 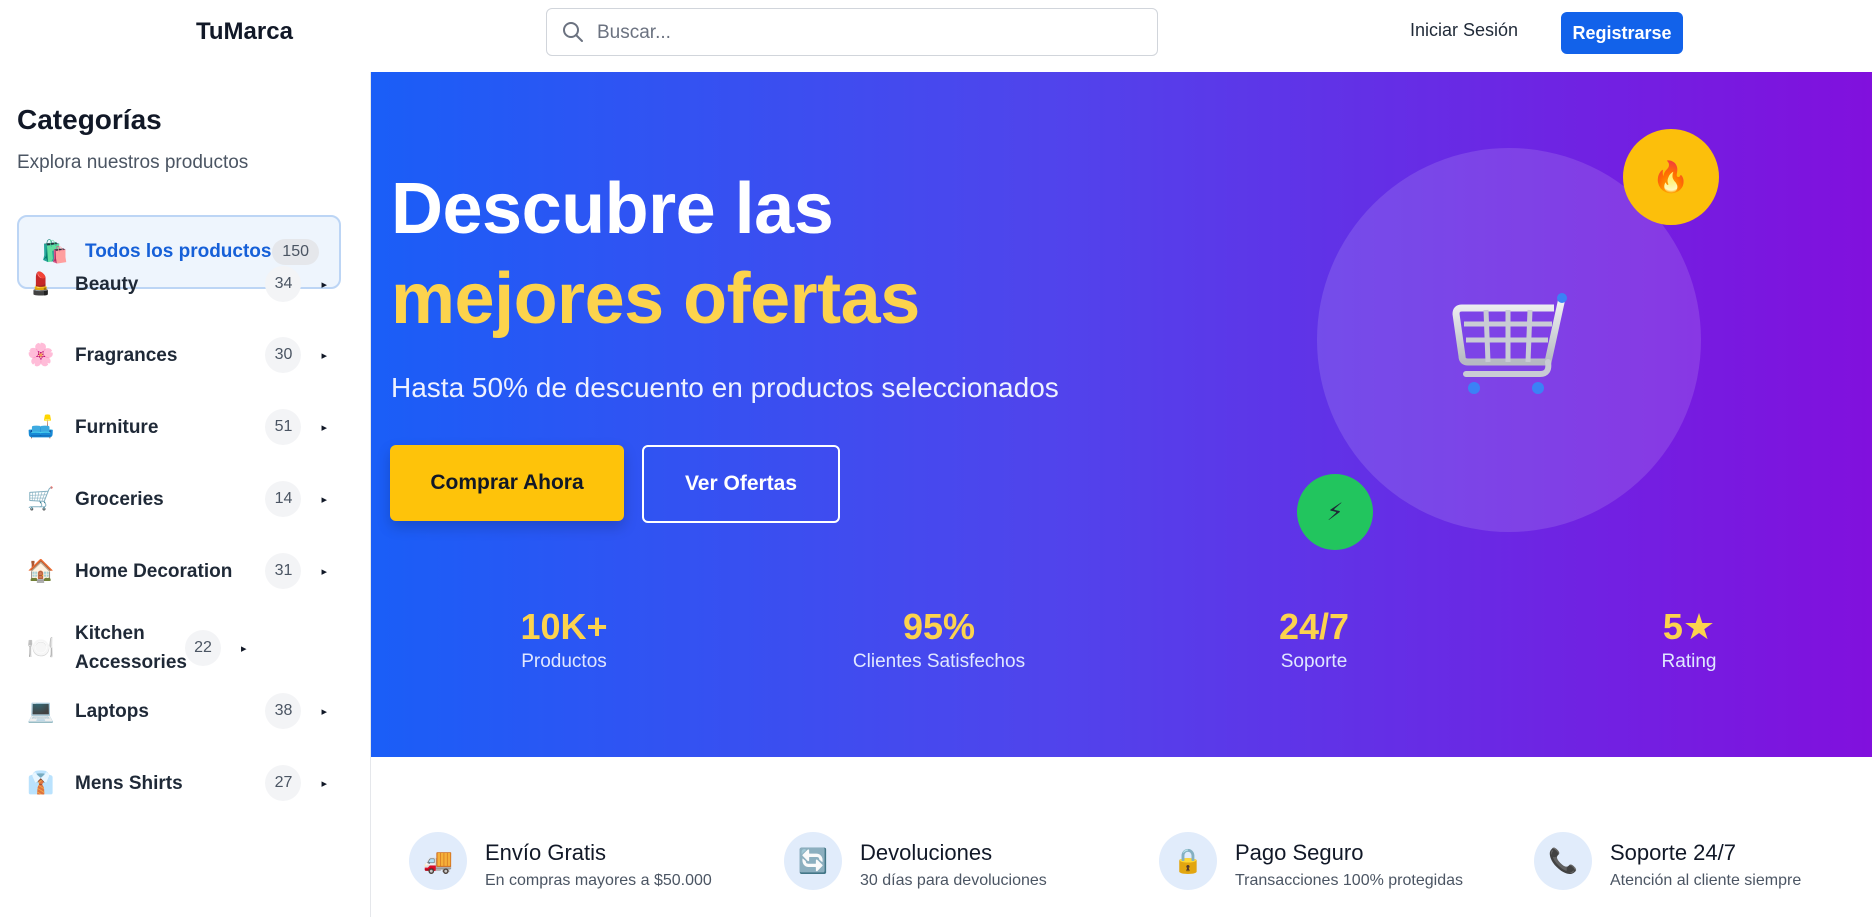 I want to click on login-link: Iniciar Sesión, so click(x=1464, y=30).